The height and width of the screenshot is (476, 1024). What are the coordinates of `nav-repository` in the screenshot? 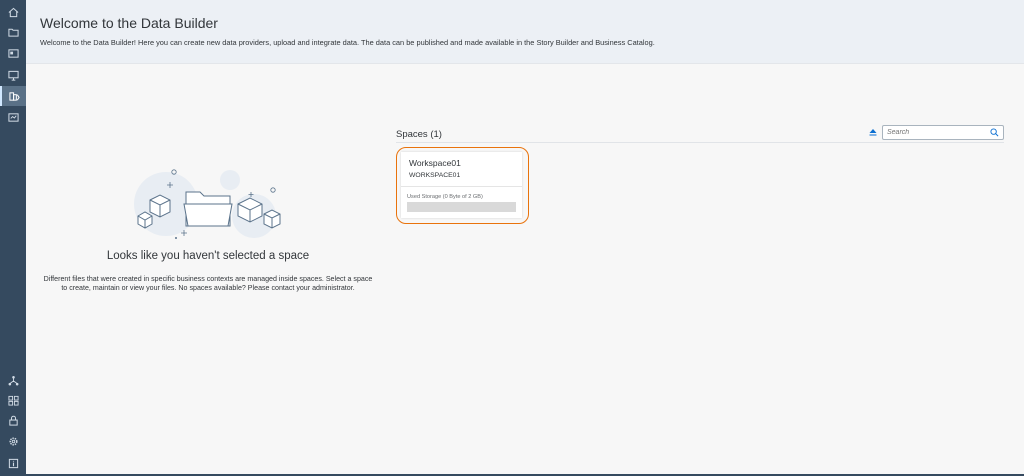 It's located at (13, 32).